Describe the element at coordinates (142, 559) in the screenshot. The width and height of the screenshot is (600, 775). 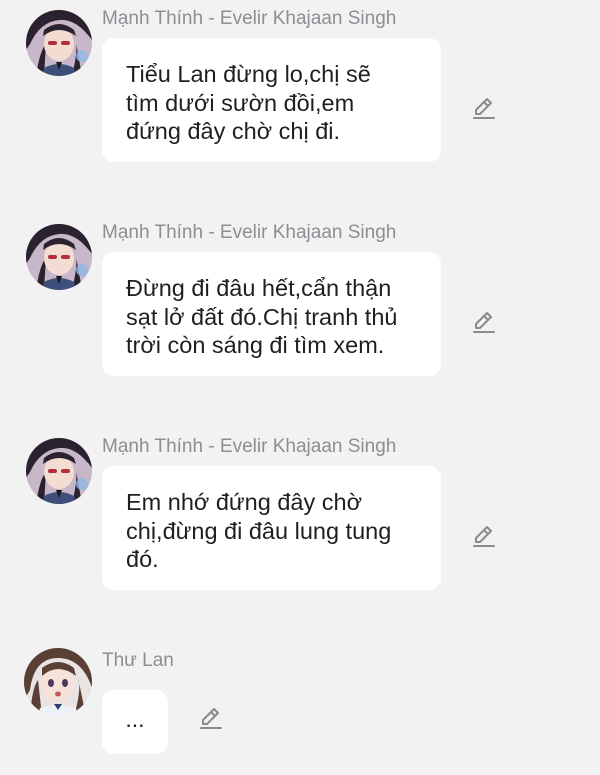
I see `message-text-line: đó.` at that location.